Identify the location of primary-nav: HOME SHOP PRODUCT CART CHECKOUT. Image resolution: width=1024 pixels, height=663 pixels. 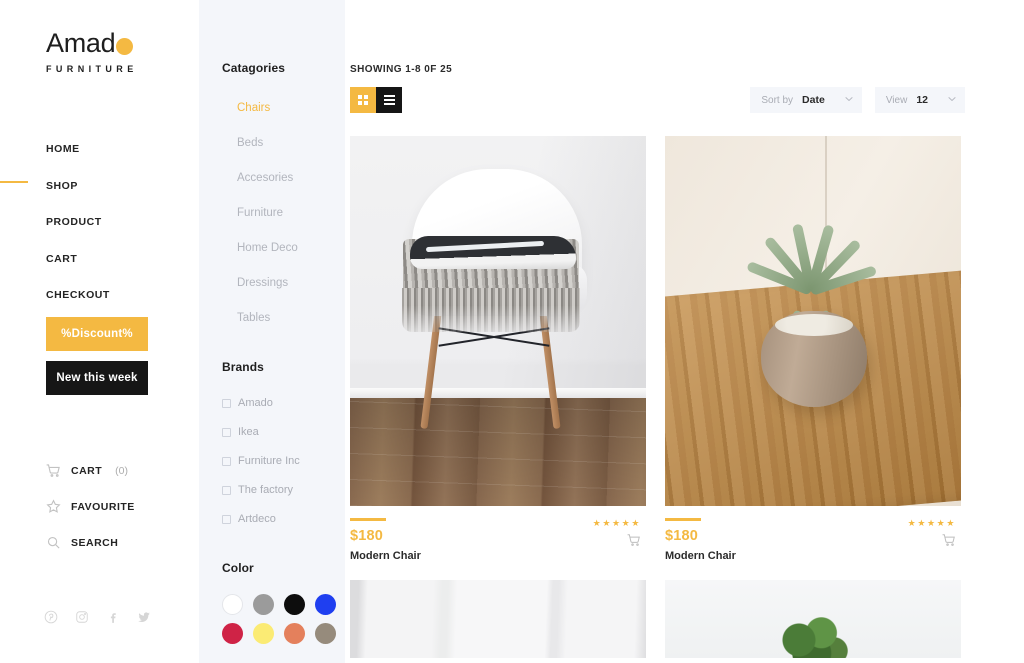
(121, 232).